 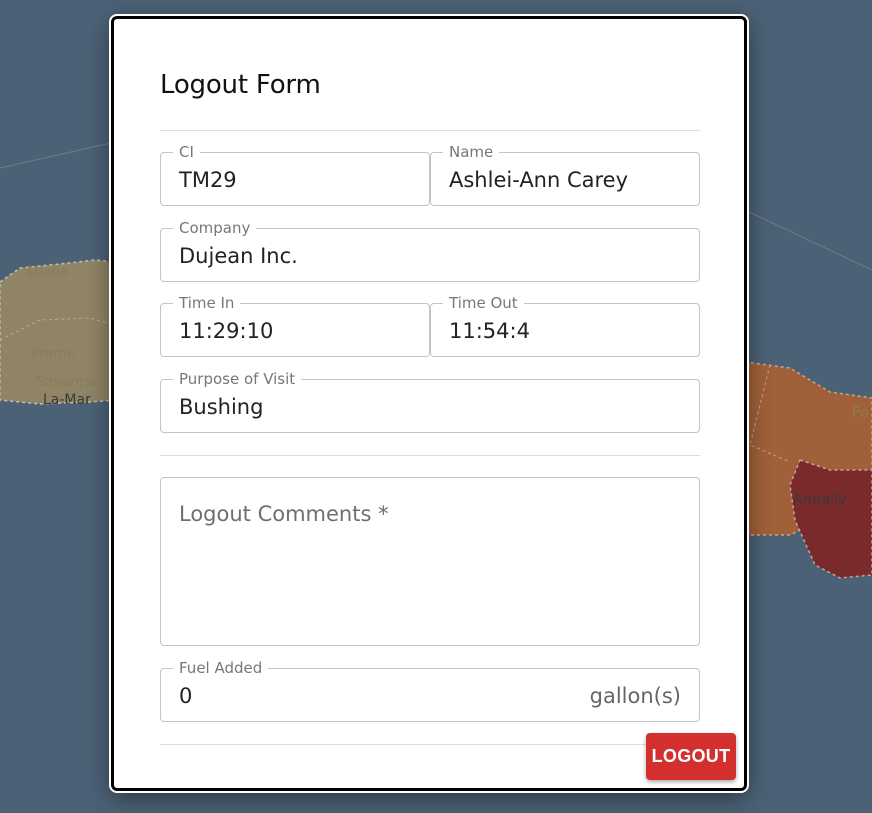 What do you see at coordinates (207, 303) in the screenshot?
I see `time-in-field-label: Time In` at bounding box center [207, 303].